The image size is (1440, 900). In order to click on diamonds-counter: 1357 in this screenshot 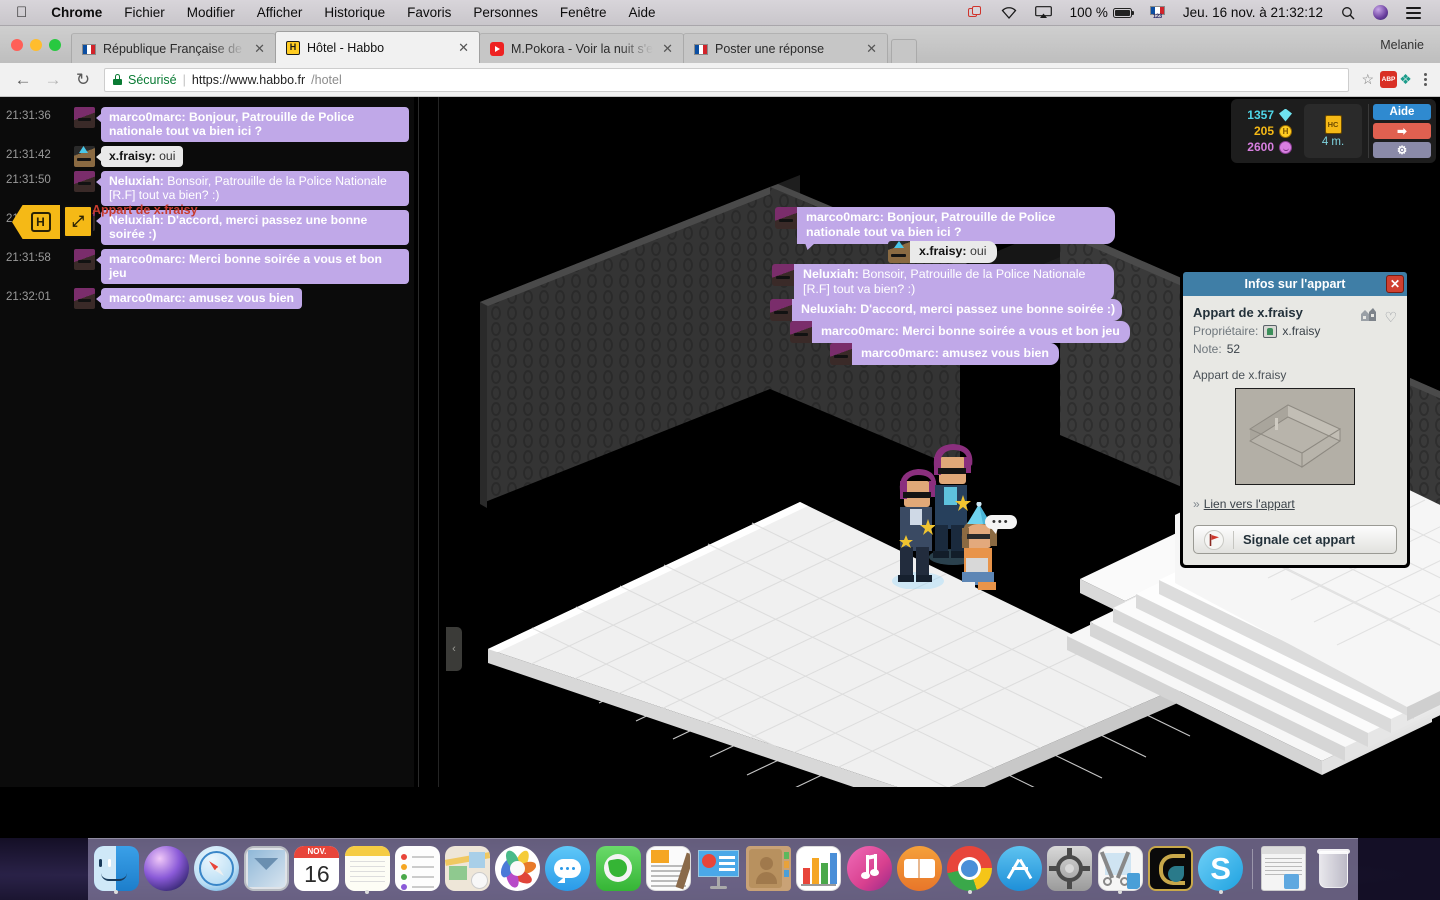, I will do `click(1266, 115)`.